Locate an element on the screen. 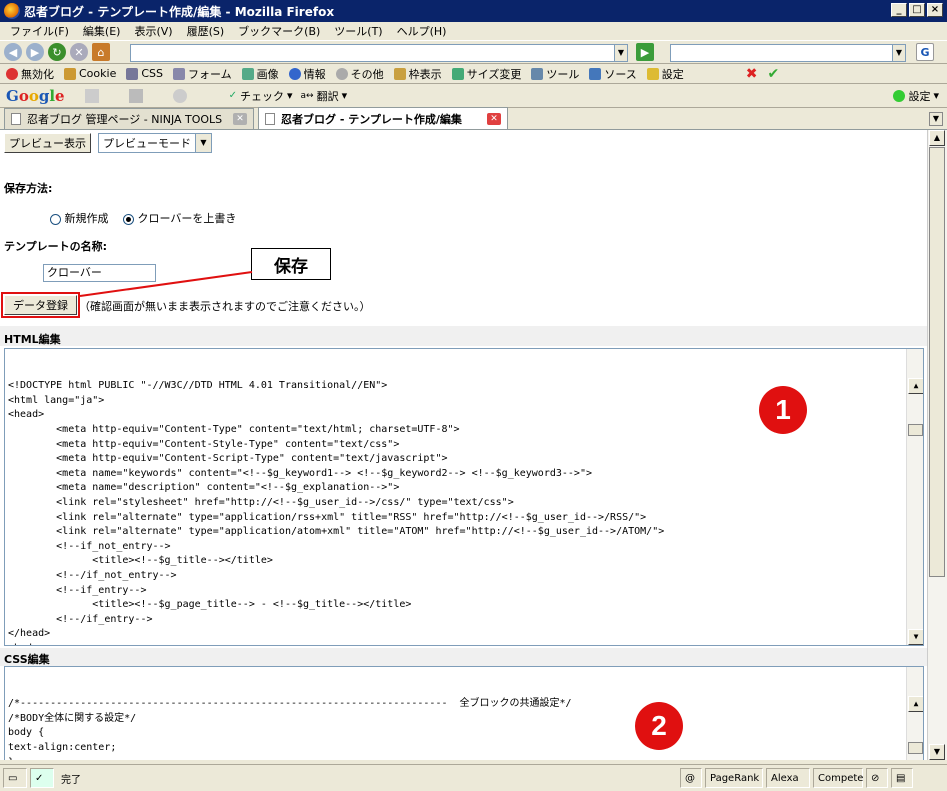  url-dropdown-icon: ▼ is located at coordinates (620, 53).